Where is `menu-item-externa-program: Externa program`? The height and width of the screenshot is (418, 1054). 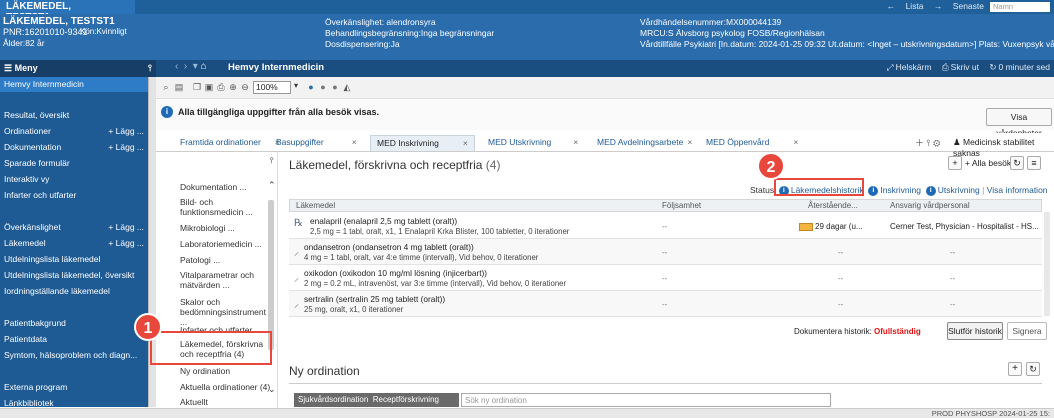 menu-item-externa-program: Externa program is located at coordinates (74, 387).